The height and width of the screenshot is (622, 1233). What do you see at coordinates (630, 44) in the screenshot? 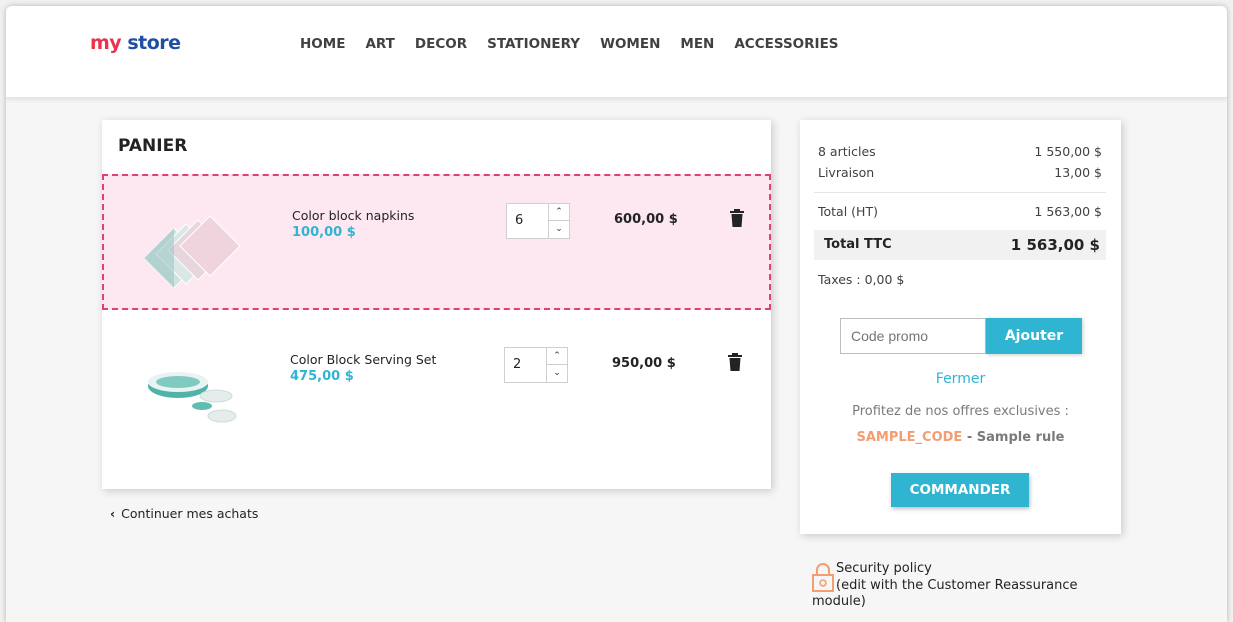
I see `nav-women: WOMEN` at bounding box center [630, 44].